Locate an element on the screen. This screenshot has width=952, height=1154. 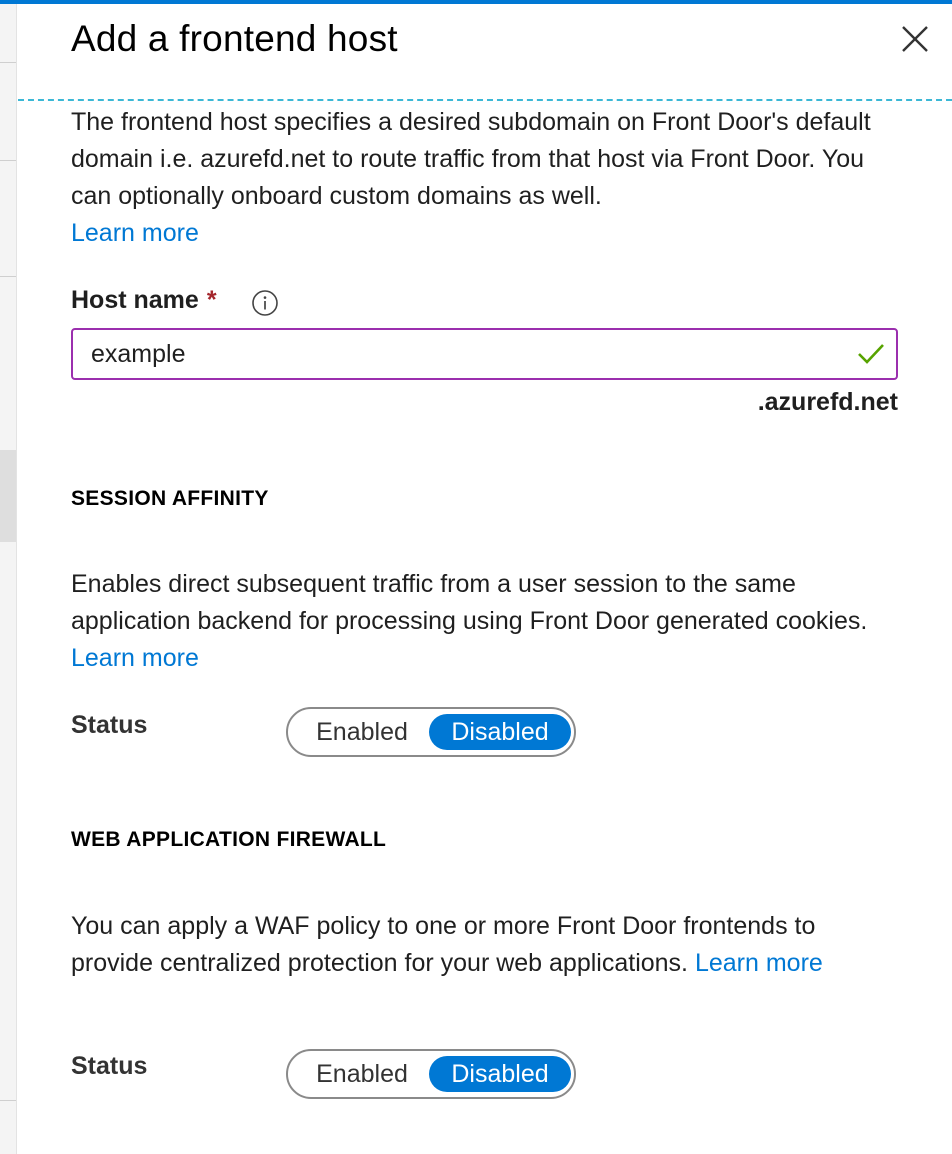
host-name-label: Host name * is located at coordinates (144, 300).